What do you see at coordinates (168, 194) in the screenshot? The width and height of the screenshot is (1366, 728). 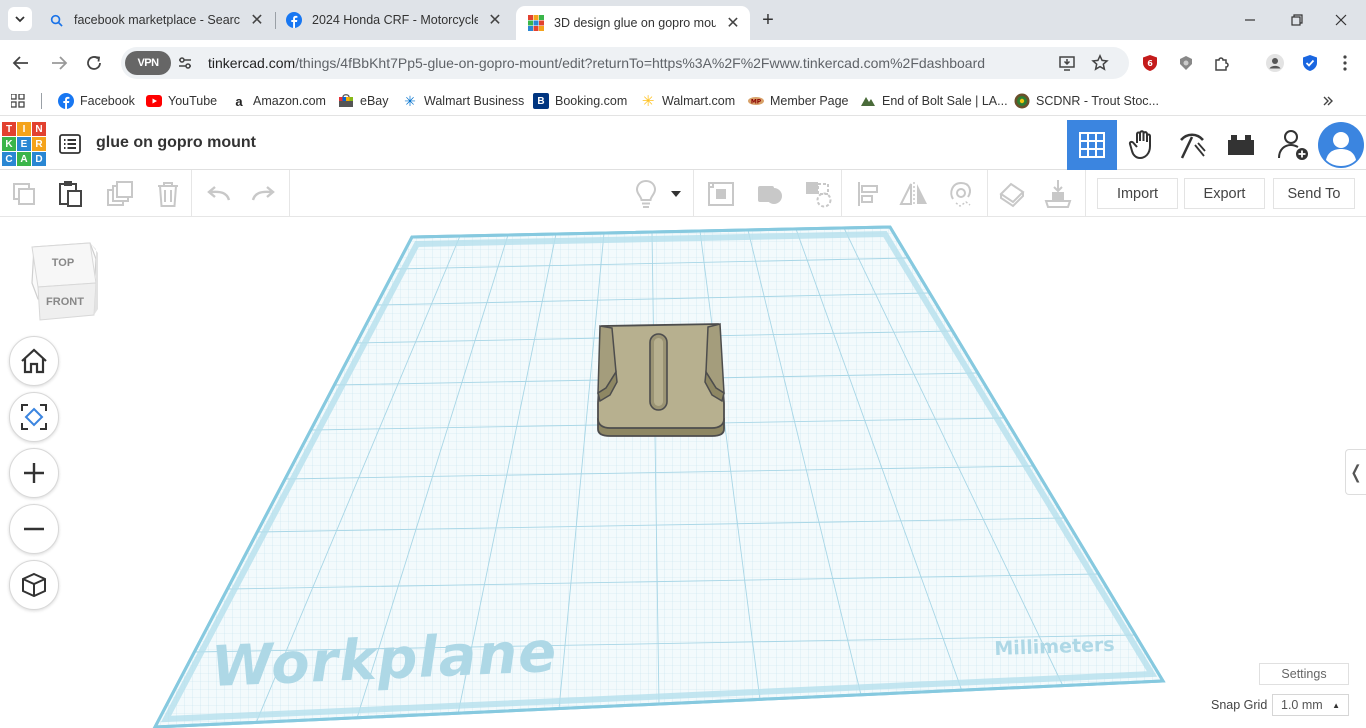 I see `delete-button` at bounding box center [168, 194].